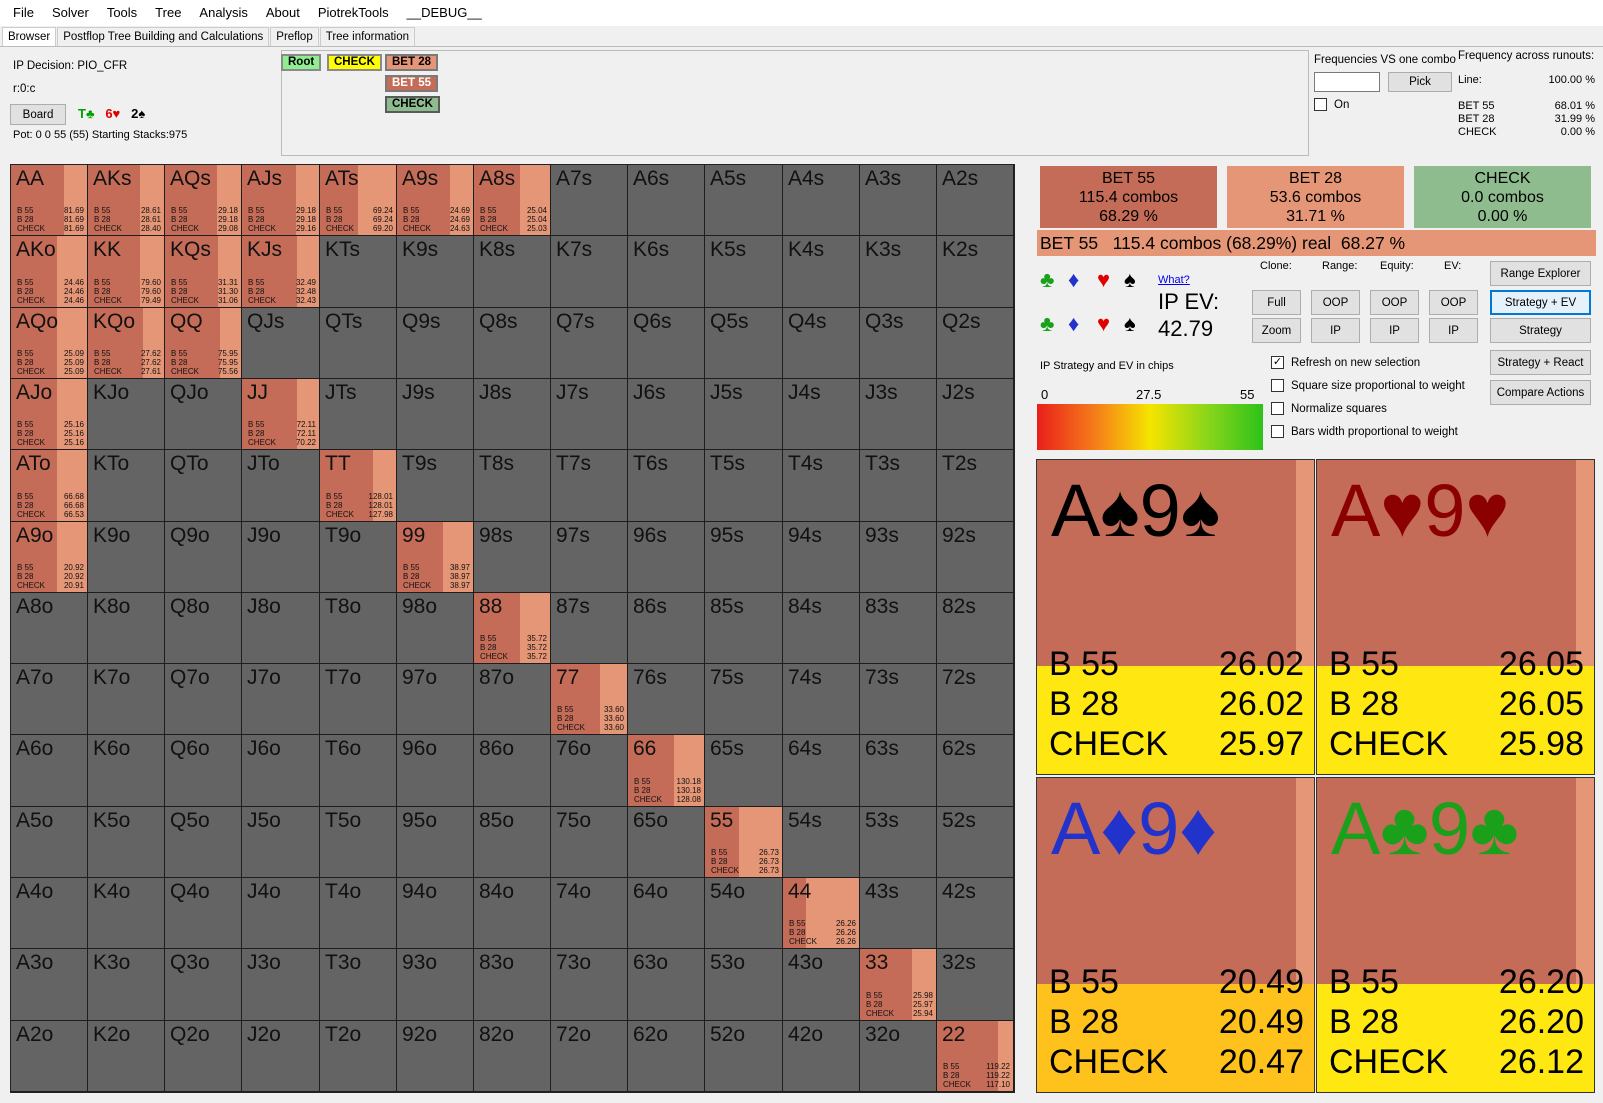  Describe the element at coordinates (1320, 104) in the screenshot. I see `on-checkbox-box` at that location.